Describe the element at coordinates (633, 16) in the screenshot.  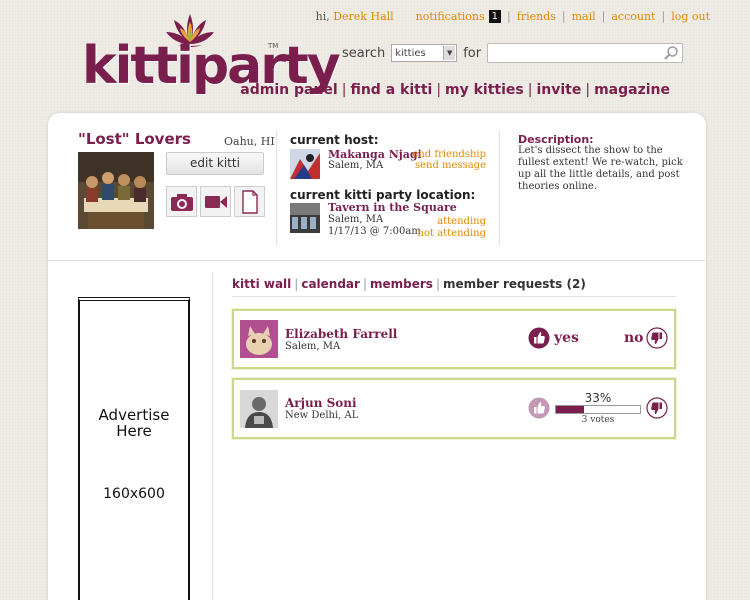
I see `account-link: account` at that location.